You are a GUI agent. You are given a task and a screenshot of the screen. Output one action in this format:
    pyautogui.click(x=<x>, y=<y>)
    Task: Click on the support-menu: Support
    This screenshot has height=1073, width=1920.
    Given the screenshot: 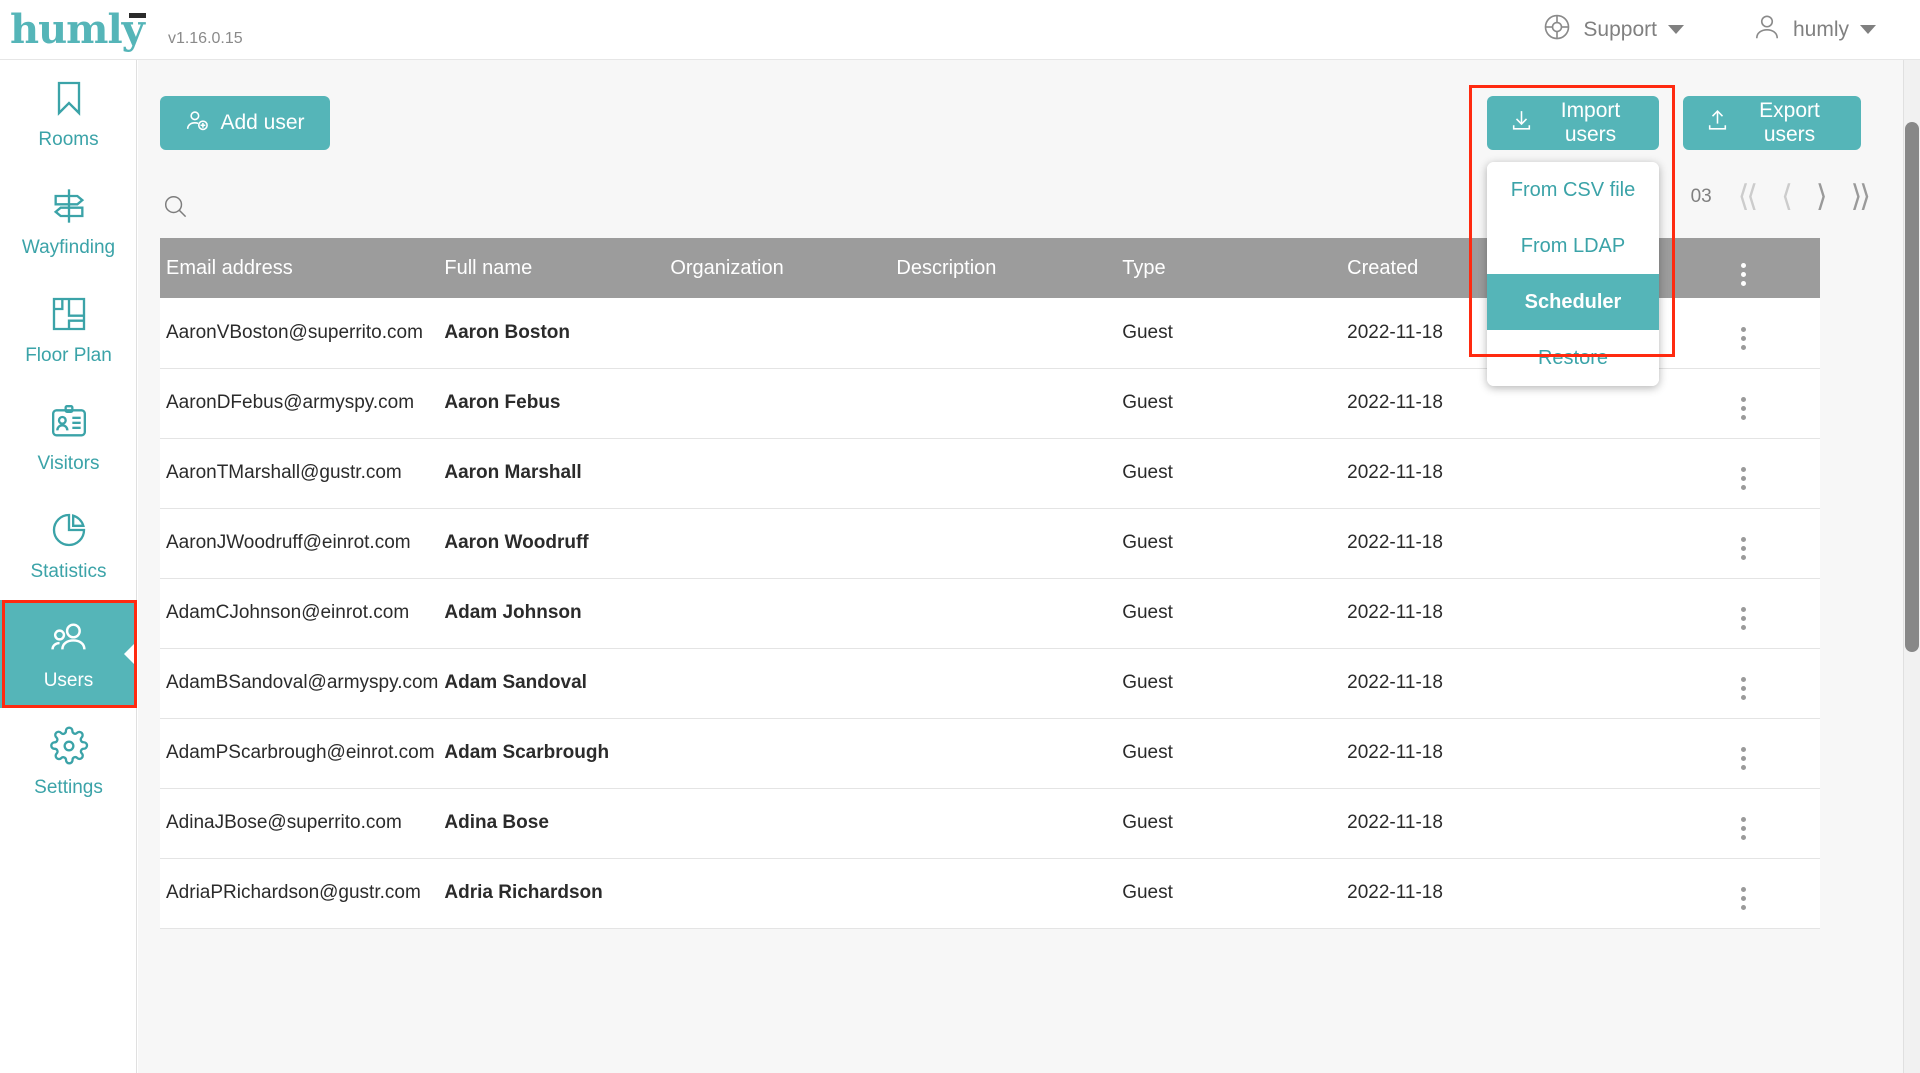 What is the action you would take?
    pyautogui.click(x=1613, y=29)
    